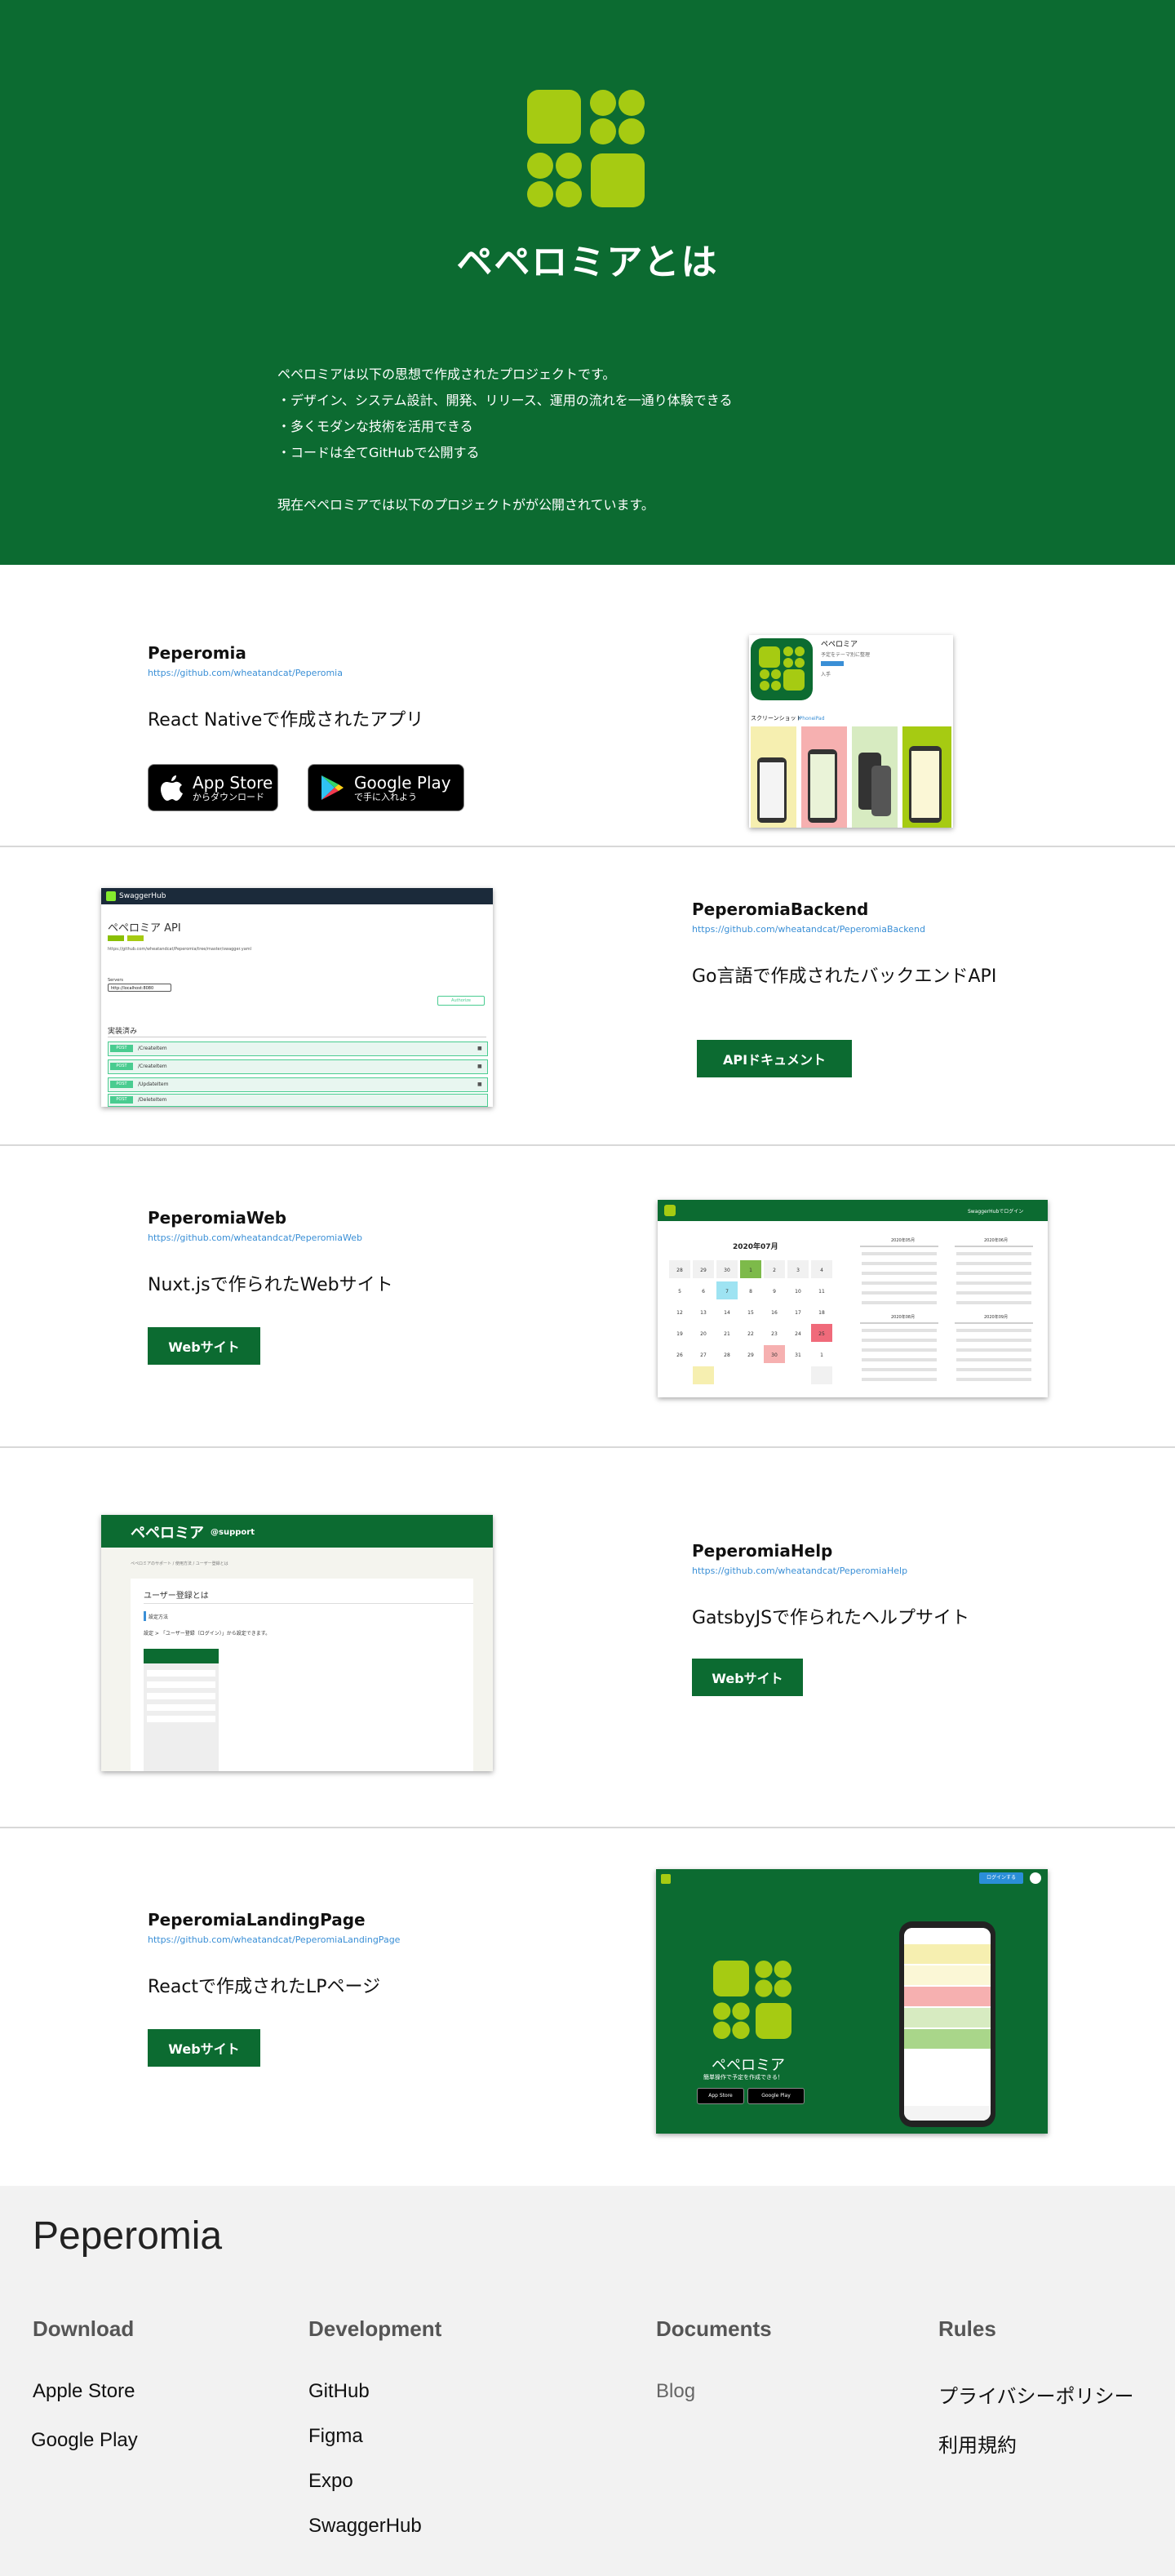  I want to click on app-store-sublabel: からダウンロード, so click(229, 796).